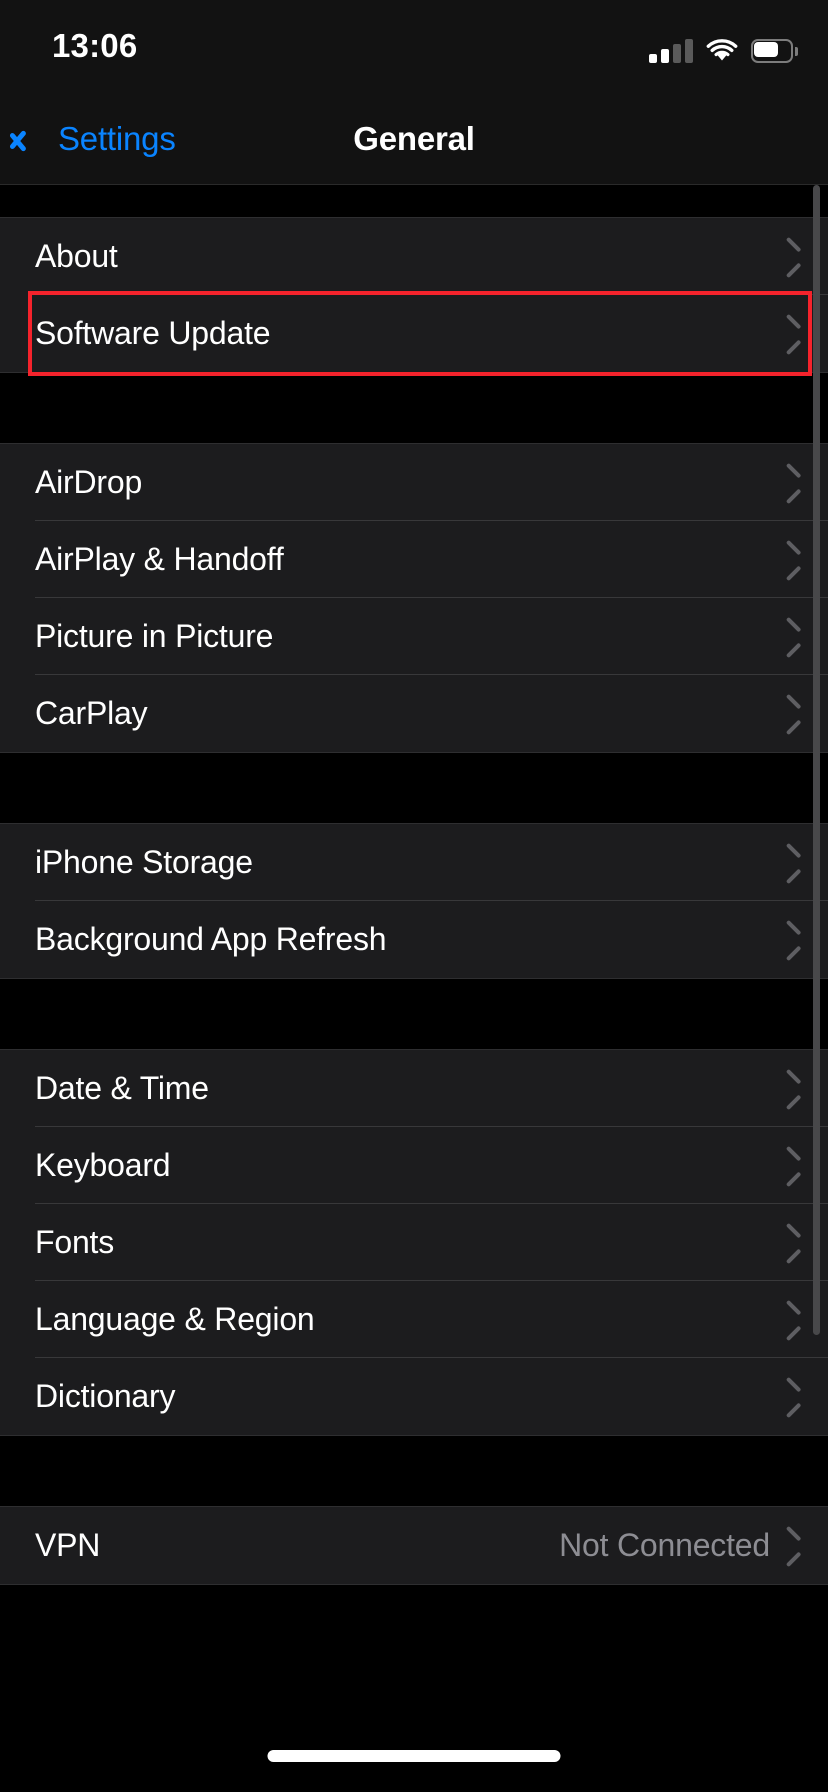 This screenshot has width=828, height=1792. I want to click on list-item-label: Date & Time, so click(122, 1088).